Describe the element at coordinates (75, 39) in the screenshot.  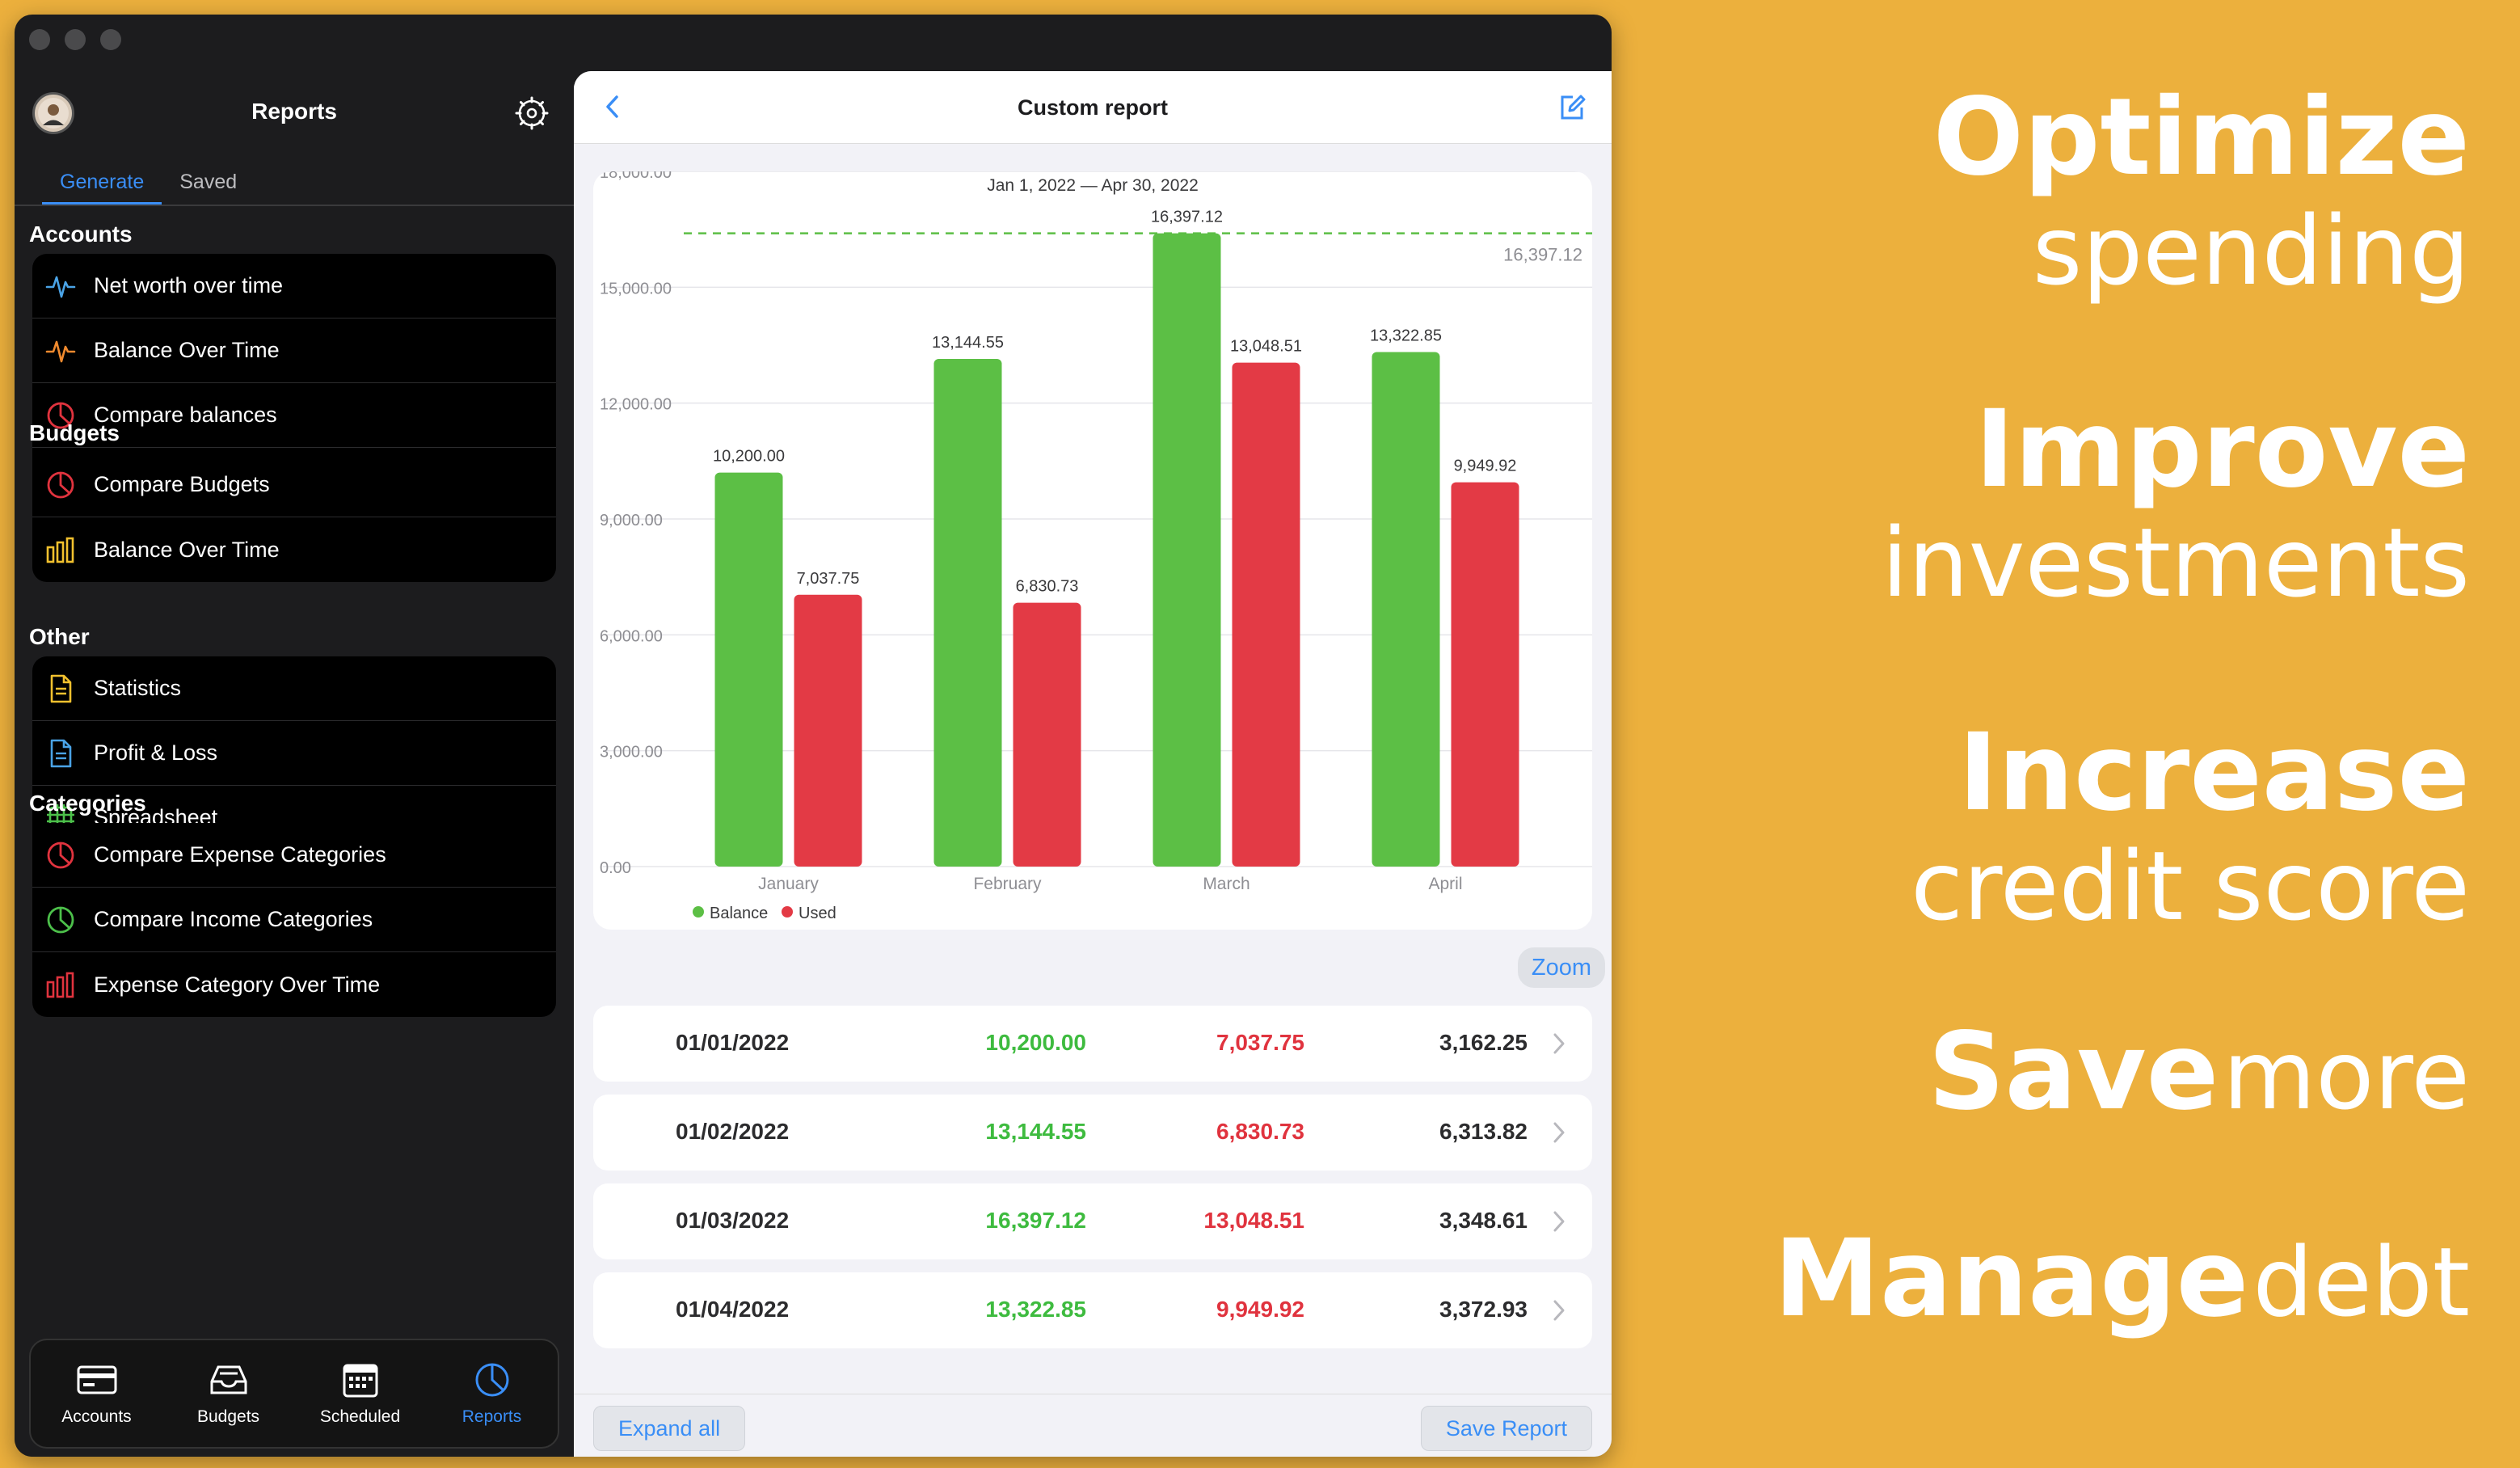
I see `minimize-window-button` at that location.